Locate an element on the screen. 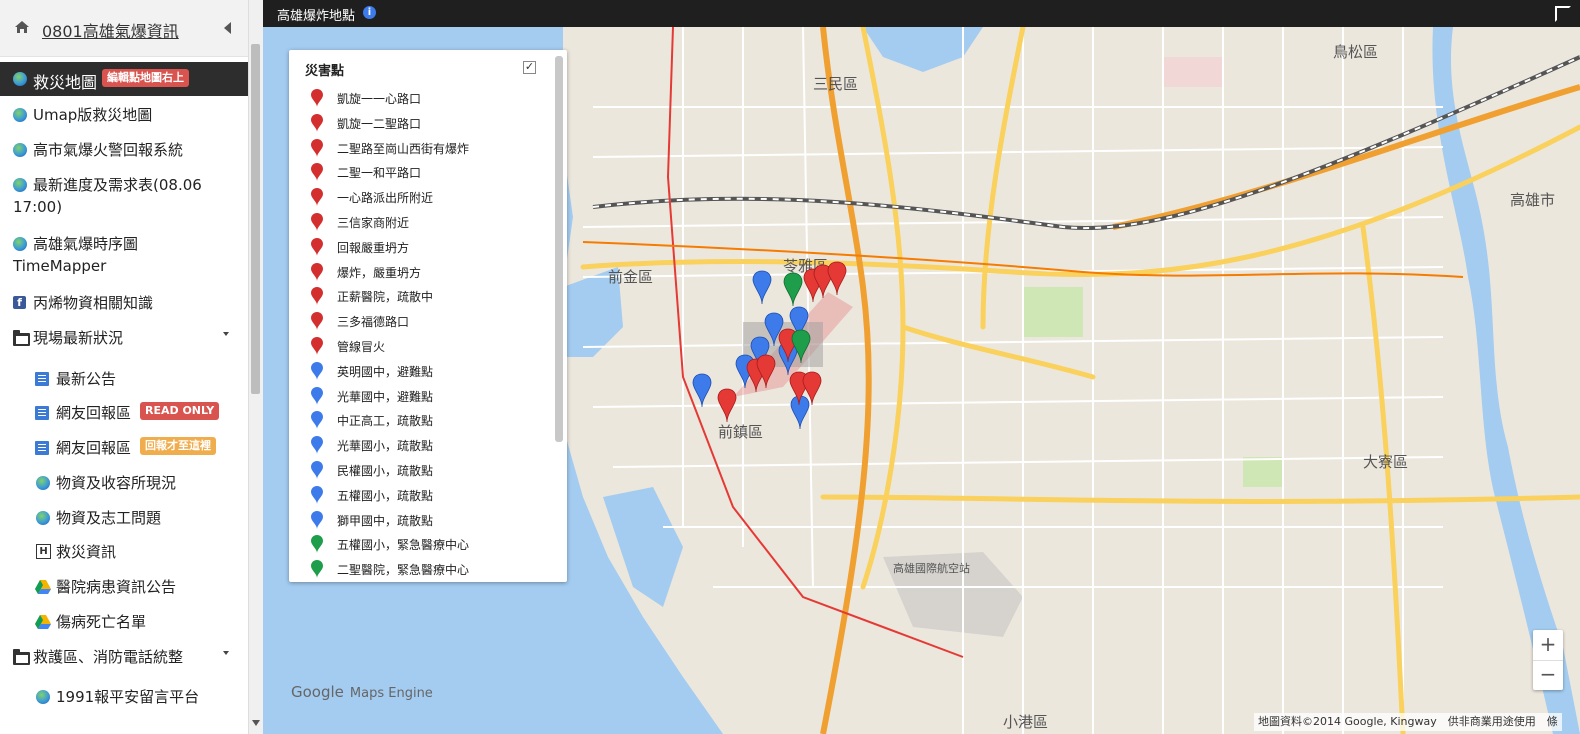  airport-label: 高雄國際航空站 is located at coordinates (931, 568).